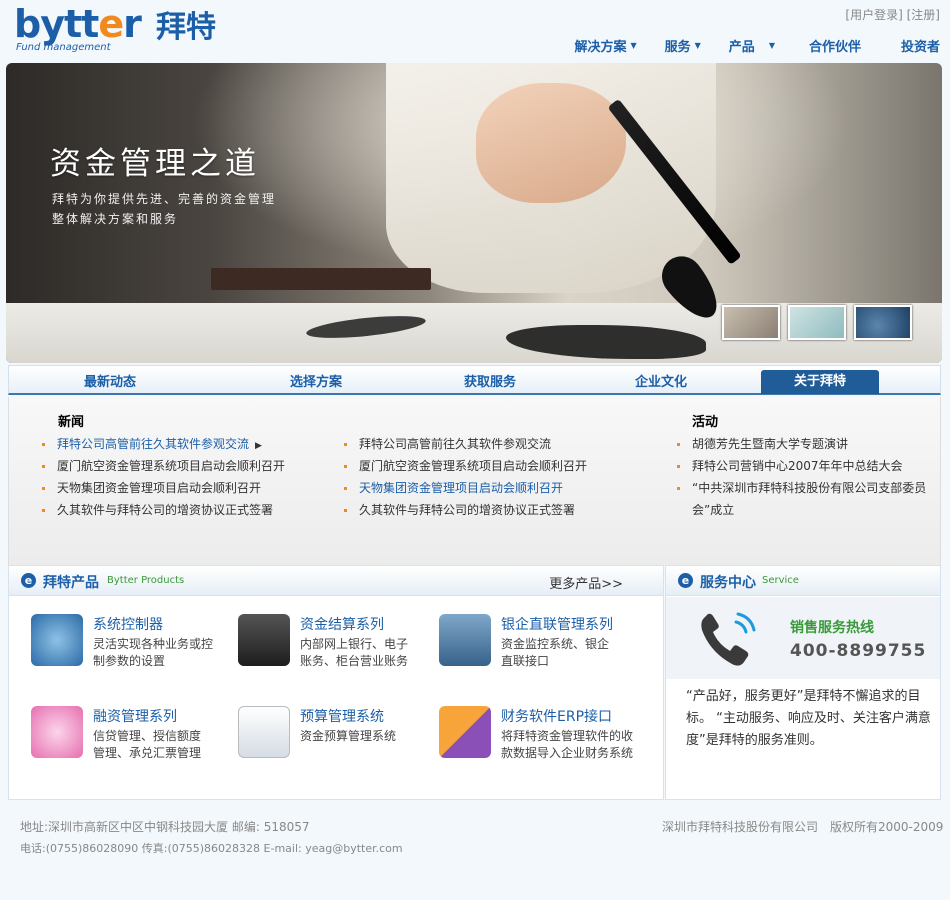 Image resolution: width=950 pixels, height=900 pixels. I want to click on product-desc: 将拜特资金管理软件的收款数据导入企业财务系统, so click(567, 744).